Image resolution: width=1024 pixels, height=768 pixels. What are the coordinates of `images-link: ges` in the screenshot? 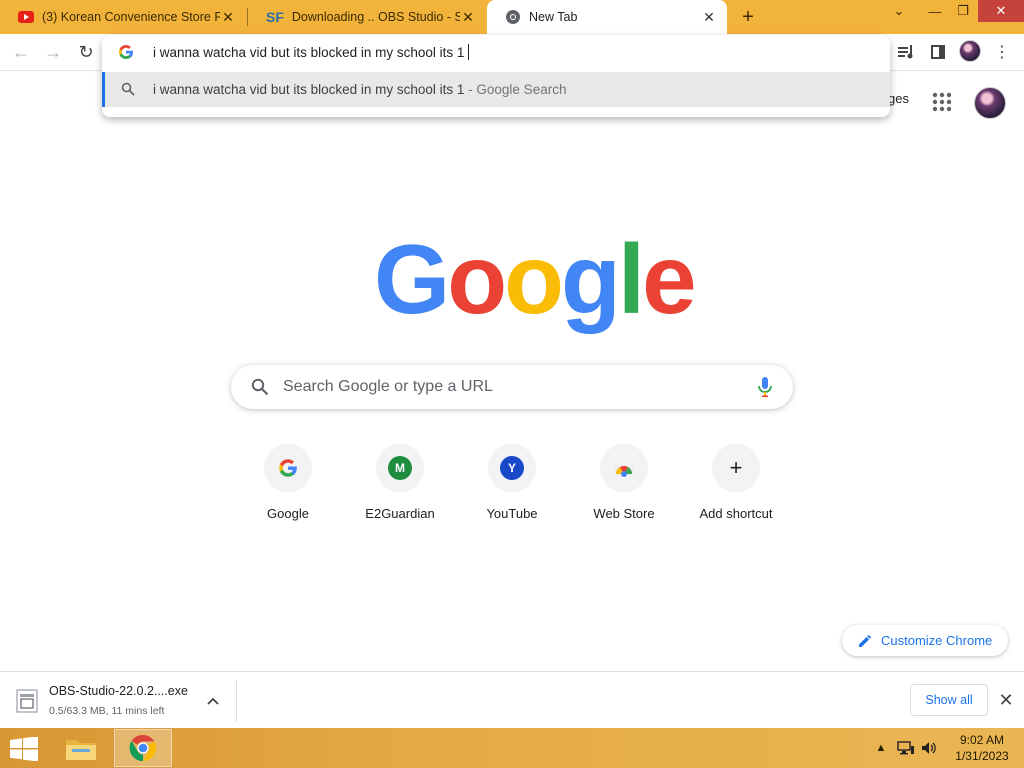 It's located at (898, 102).